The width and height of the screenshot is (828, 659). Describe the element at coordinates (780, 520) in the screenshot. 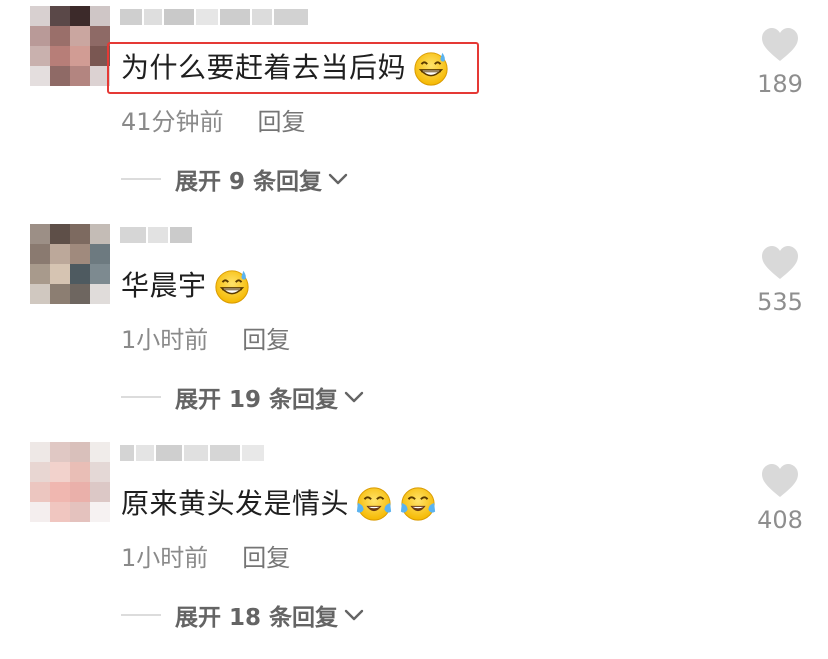

I see `like-count: 408` at that location.